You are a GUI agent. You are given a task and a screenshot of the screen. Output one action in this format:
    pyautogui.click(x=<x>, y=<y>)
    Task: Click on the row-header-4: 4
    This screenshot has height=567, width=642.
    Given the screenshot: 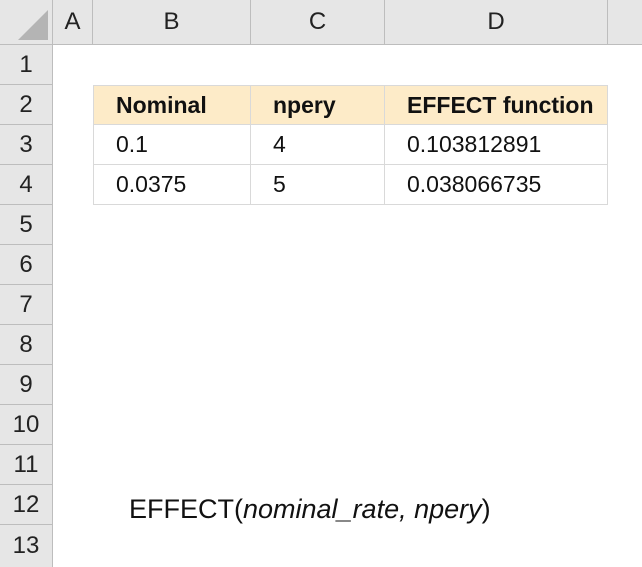 What is the action you would take?
    pyautogui.click(x=26, y=185)
    